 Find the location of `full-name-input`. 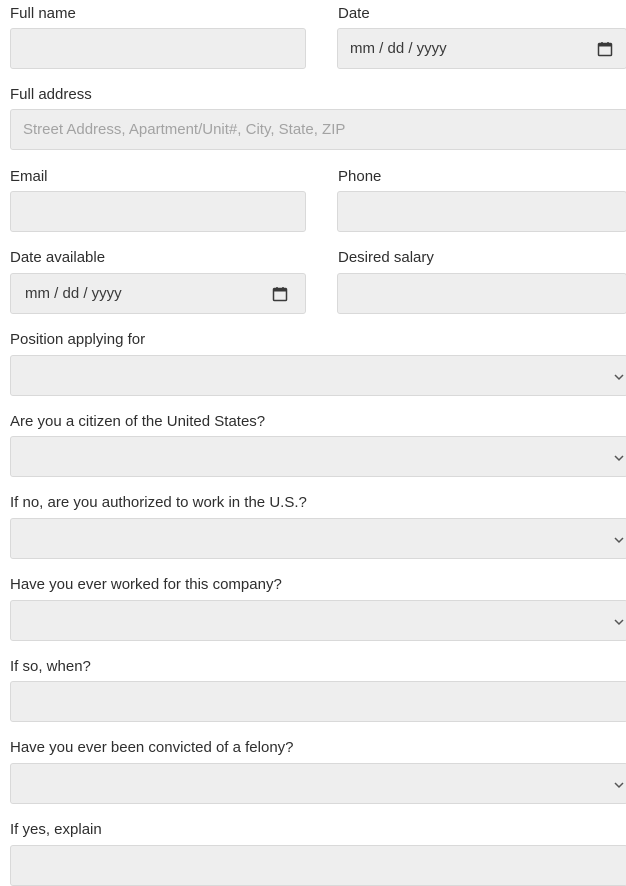

full-name-input is located at coordinates (158, 48).